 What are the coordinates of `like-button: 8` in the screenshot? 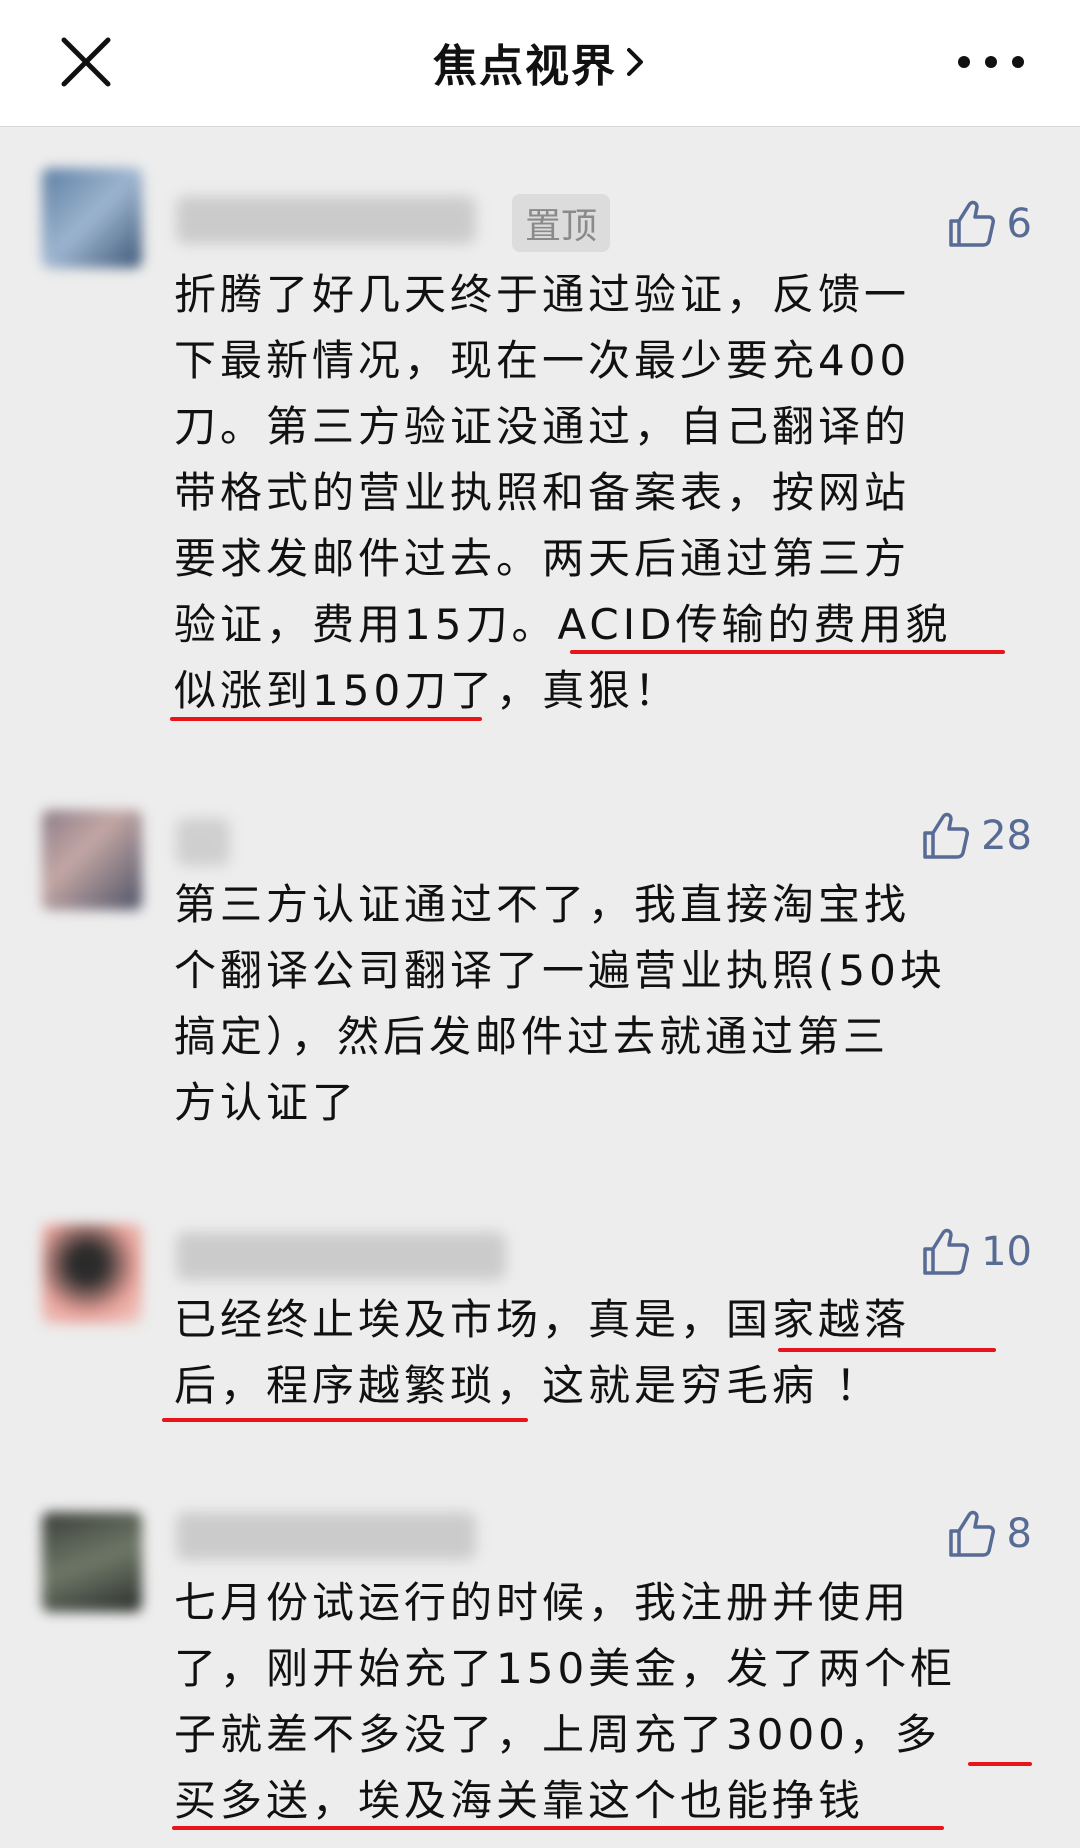 It's located at (989, 1534).